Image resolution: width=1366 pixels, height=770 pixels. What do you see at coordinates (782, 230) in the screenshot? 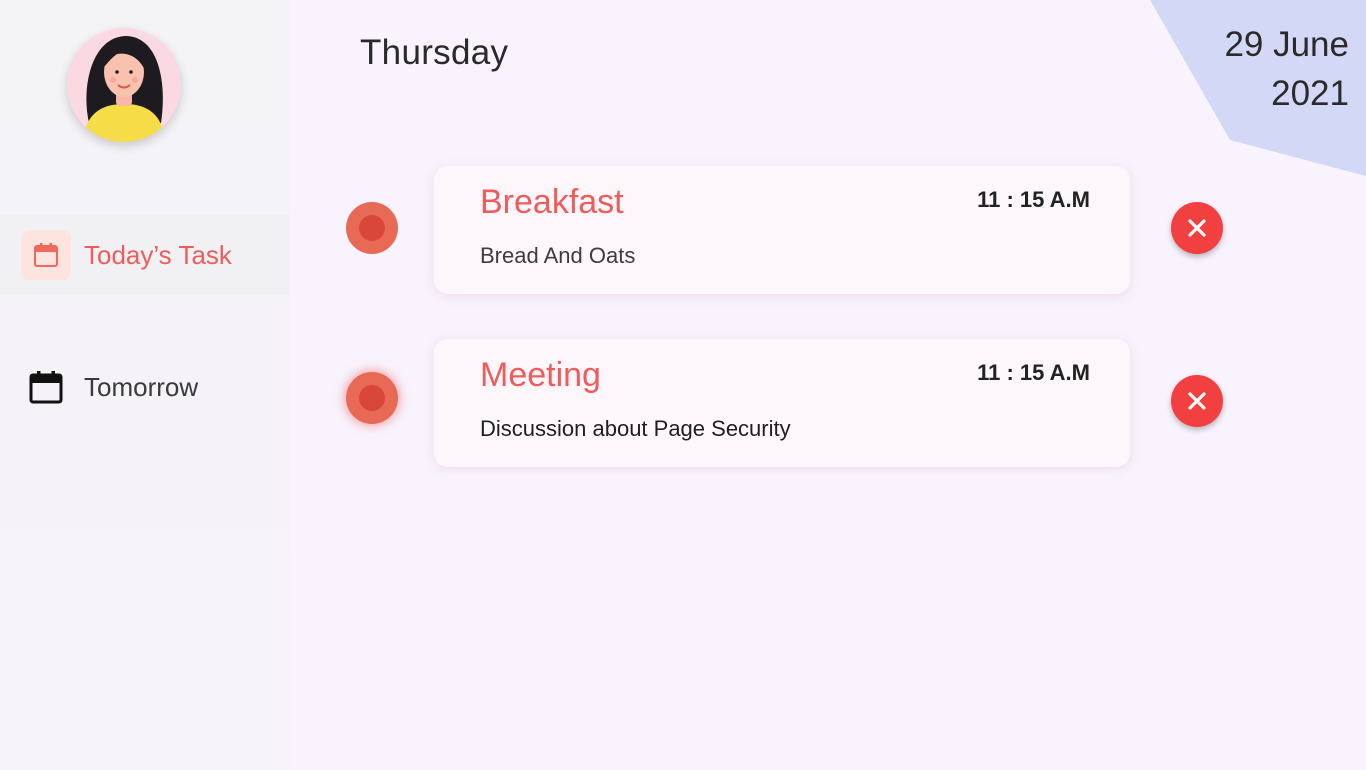
I see `task-card: Breakfast 11 : 15 A.M Bread And Oats` at bounding box center [782, 230].